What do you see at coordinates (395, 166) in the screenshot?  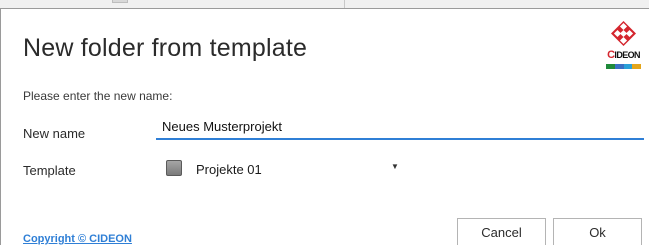 I see `dropdown-arrow-icon: ▼` at bounding box center [395, 166].